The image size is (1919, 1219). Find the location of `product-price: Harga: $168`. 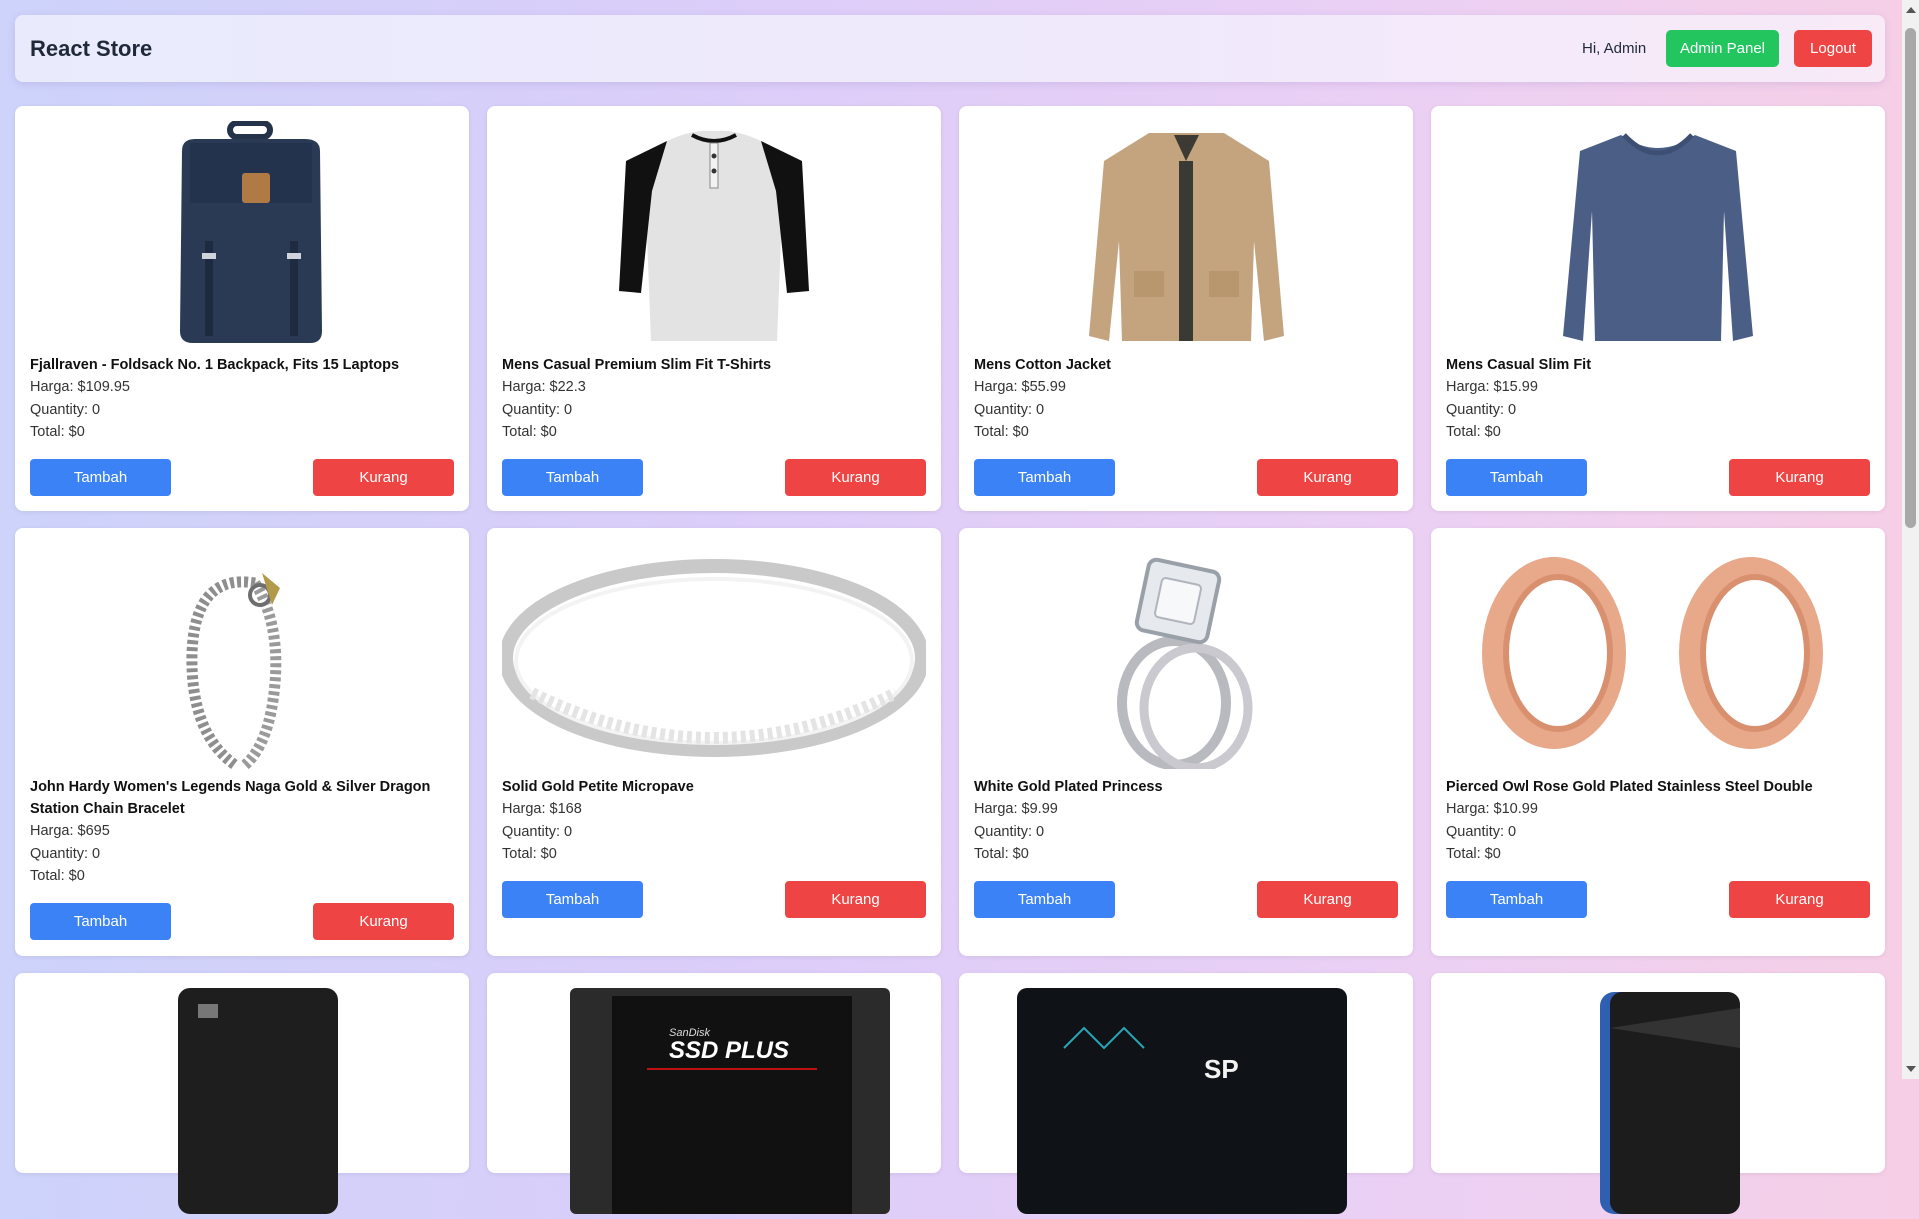

product-price: Harga: $168 is located at coordinates (542, 809).